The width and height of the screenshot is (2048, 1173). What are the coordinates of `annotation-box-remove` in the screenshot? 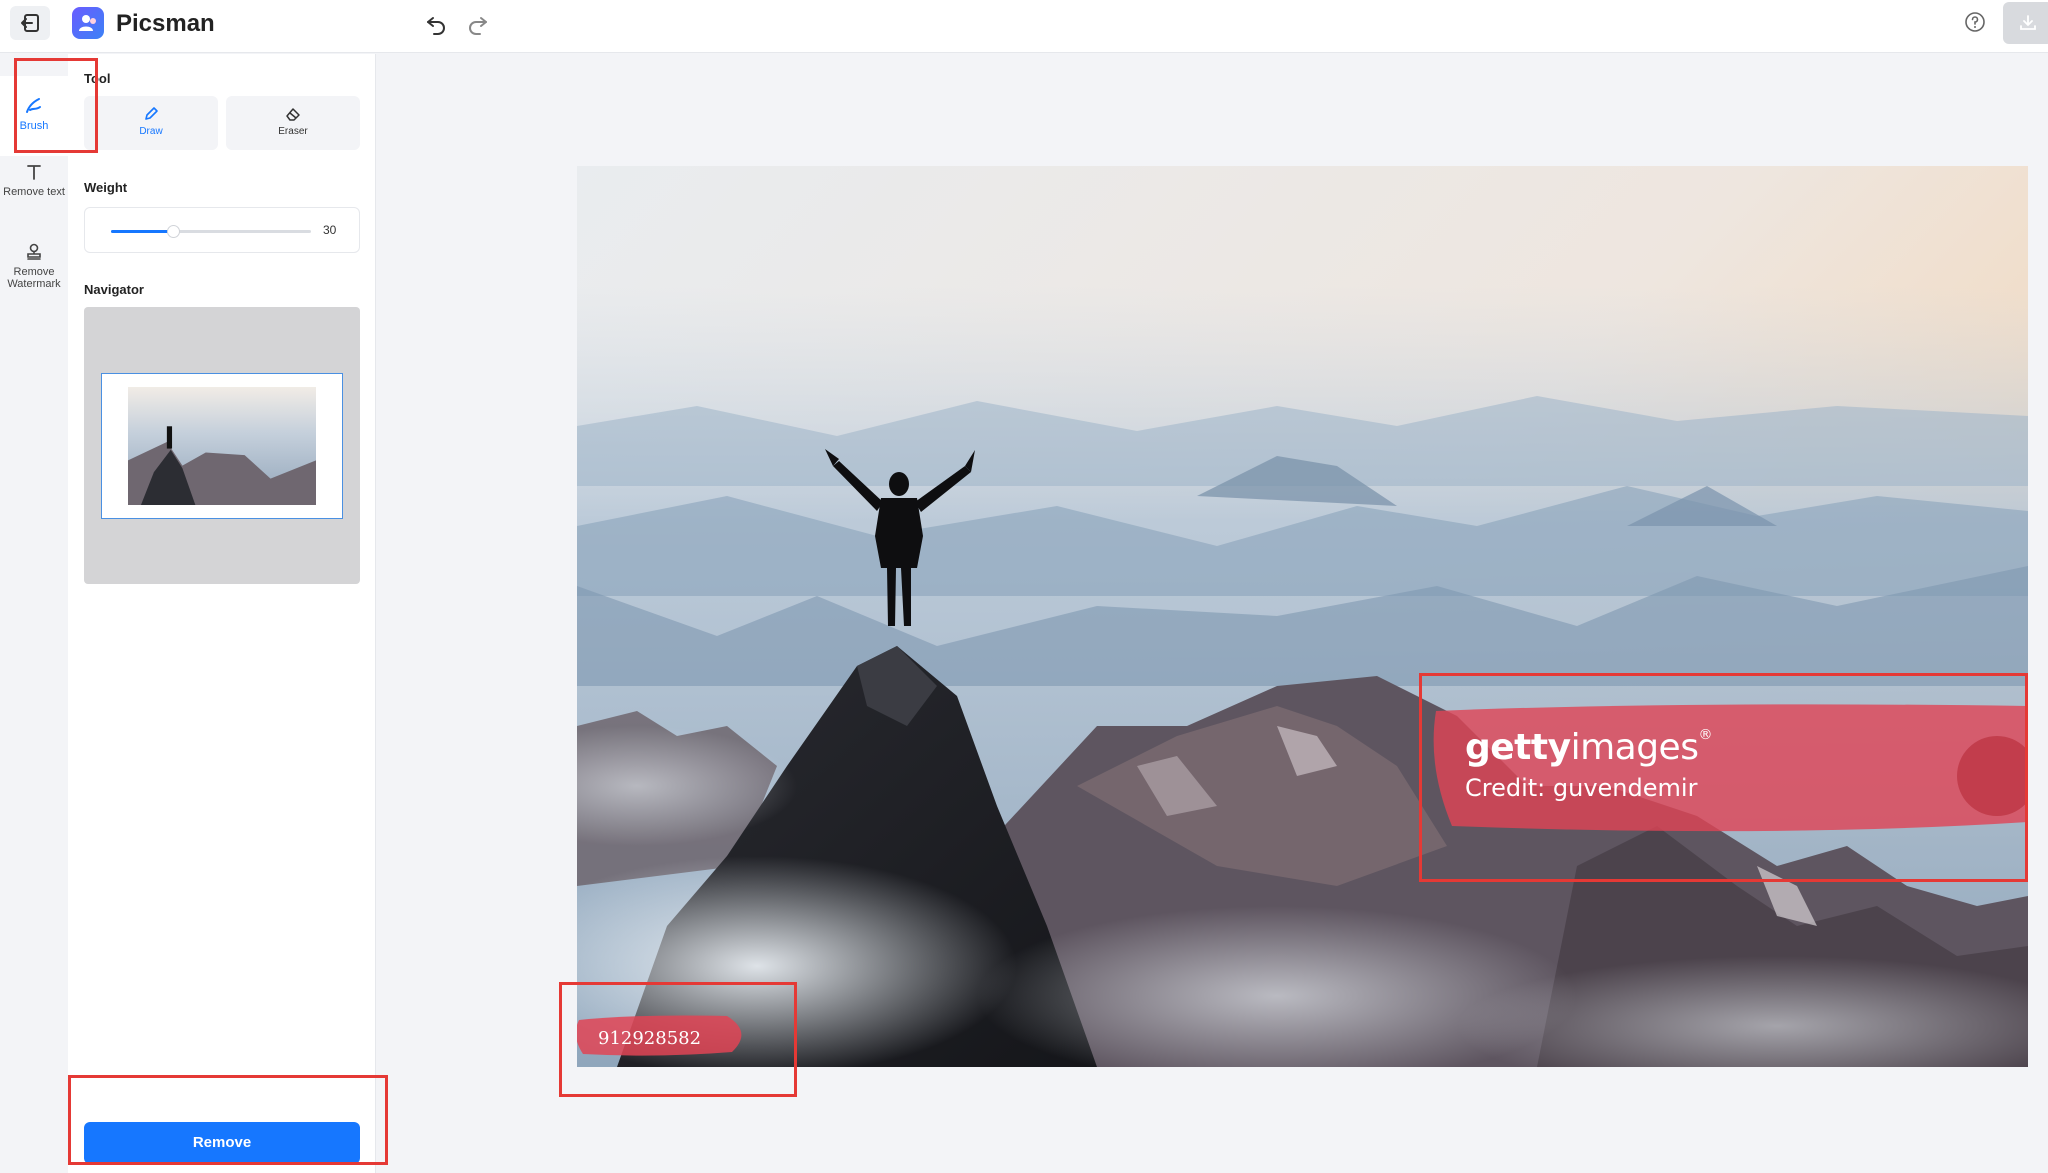 It's located at (228, 1120).